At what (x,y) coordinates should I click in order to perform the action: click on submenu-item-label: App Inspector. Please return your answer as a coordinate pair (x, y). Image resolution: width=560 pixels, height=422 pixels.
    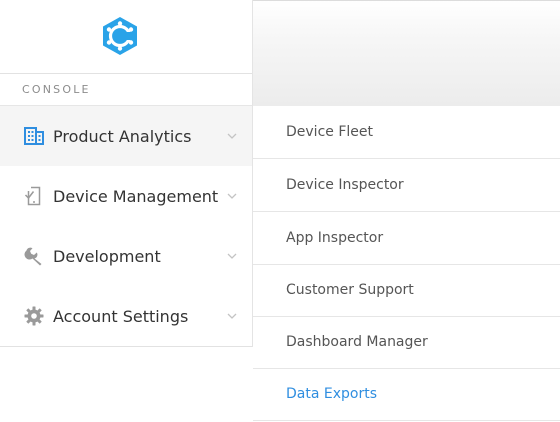
    Looking at the image, I should click on (335, 238).